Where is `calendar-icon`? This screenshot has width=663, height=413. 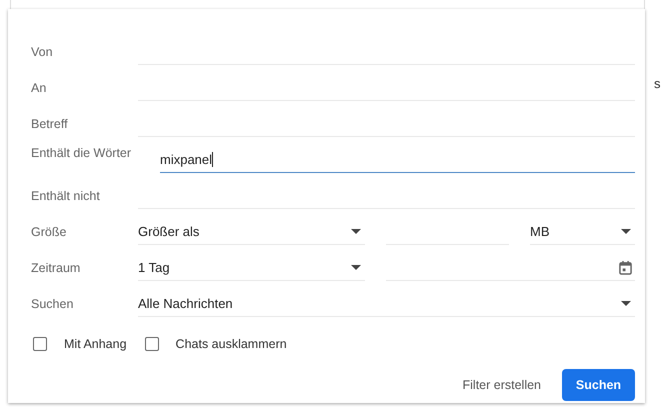 calendar-icon is located at coordinates (625, 267).